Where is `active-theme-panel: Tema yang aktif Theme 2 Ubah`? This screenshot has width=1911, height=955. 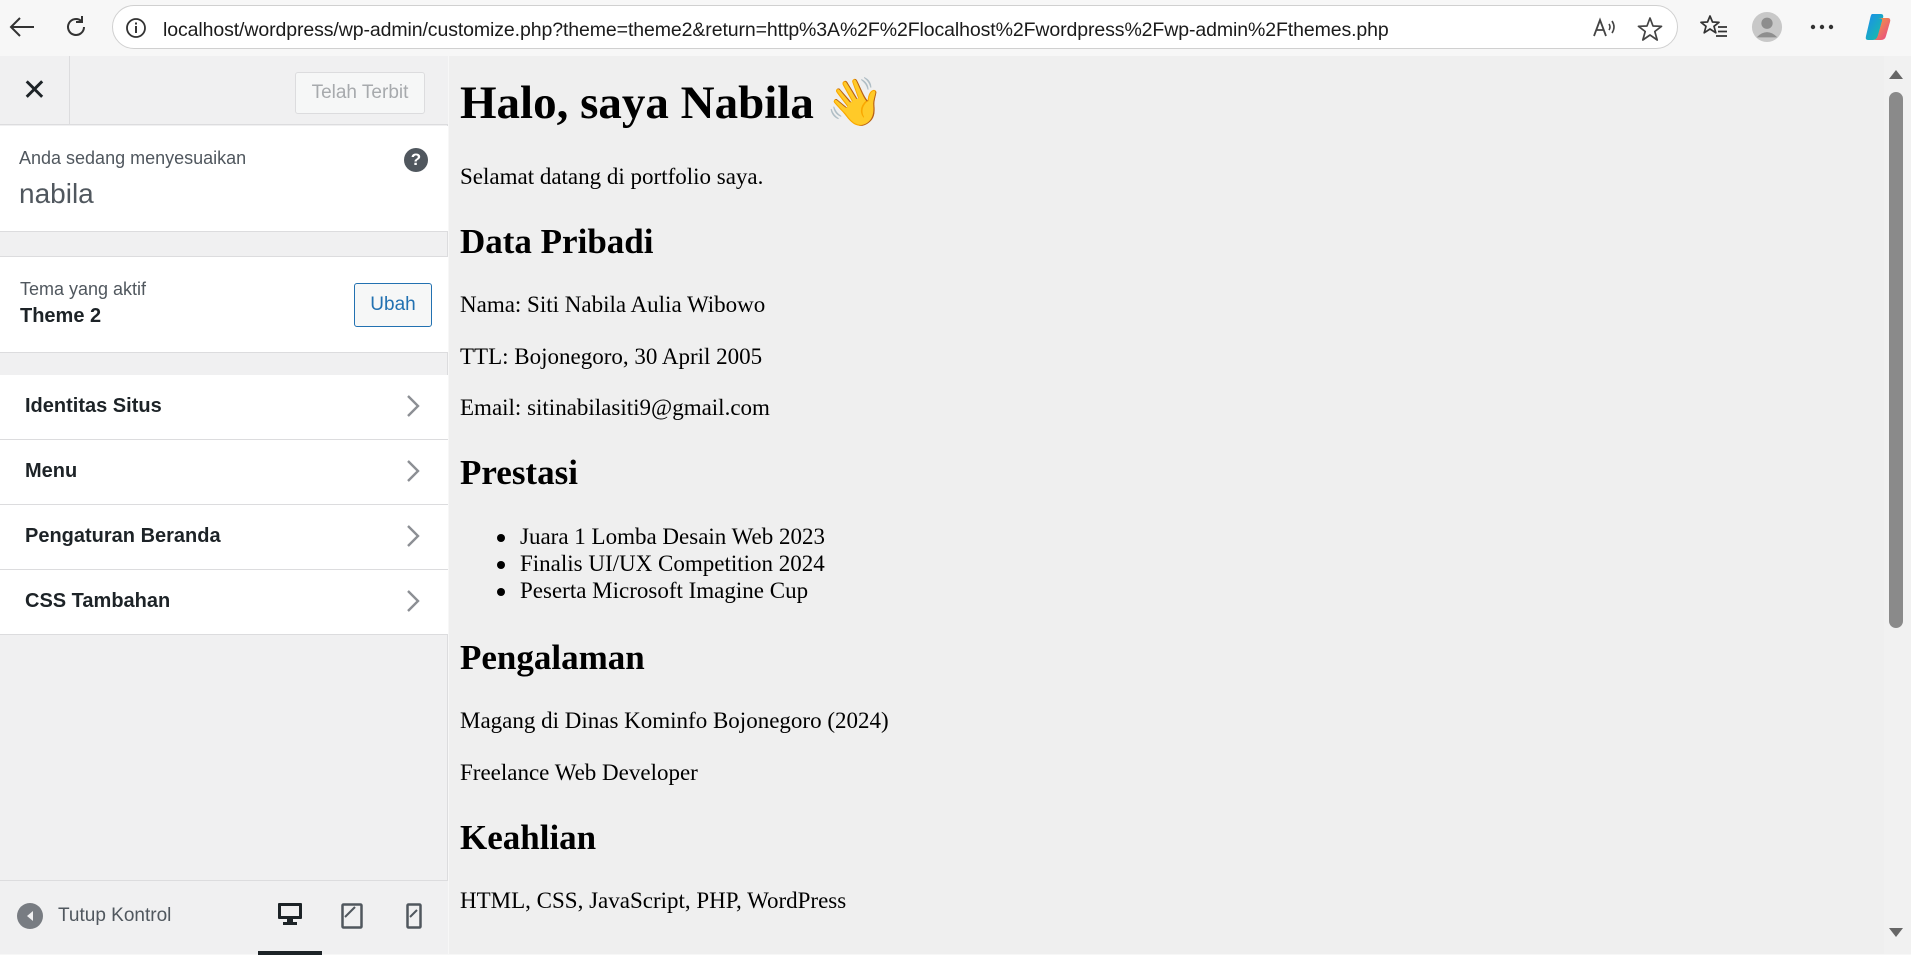 active-theme-panel: Tema yang aktif Theme 2 Ubah is located at coordinates (224, 304).